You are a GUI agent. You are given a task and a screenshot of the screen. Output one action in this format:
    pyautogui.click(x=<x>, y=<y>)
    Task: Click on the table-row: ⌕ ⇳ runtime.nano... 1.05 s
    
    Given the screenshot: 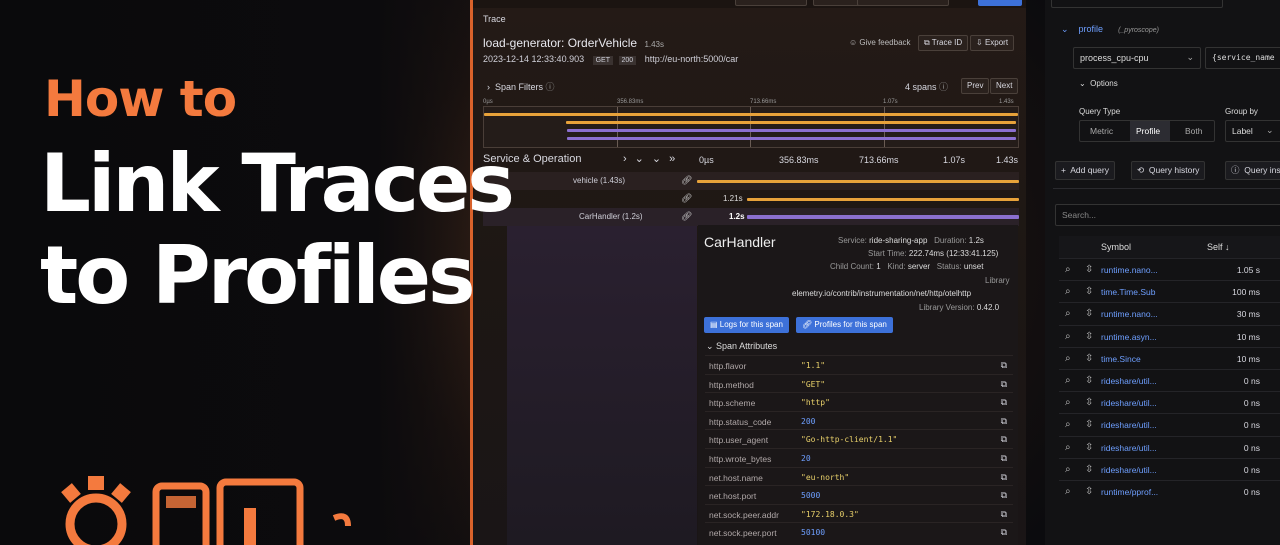 What is the action you would take?
    pyautogui.click(x=1169, y=269)
    